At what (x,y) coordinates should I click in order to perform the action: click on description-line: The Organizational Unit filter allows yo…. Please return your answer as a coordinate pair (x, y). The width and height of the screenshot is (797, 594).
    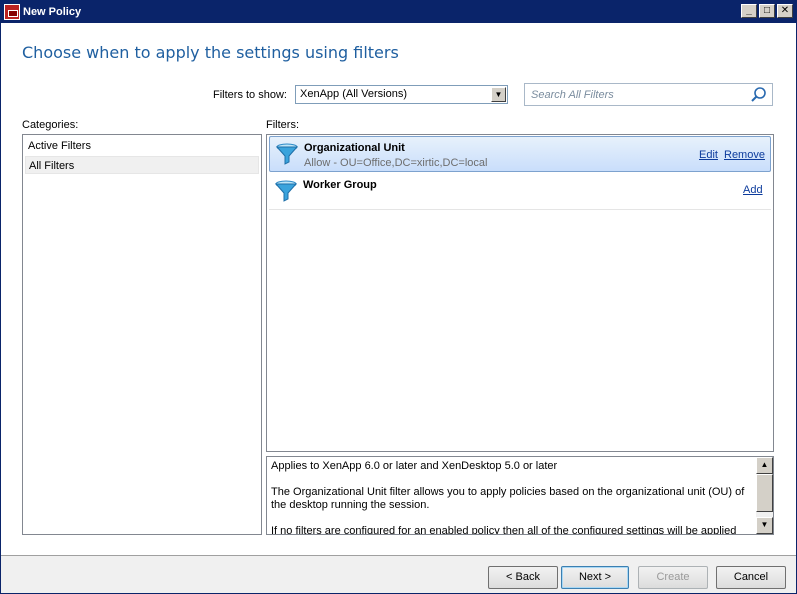
    Looking at the image, I should click on (508, 498).